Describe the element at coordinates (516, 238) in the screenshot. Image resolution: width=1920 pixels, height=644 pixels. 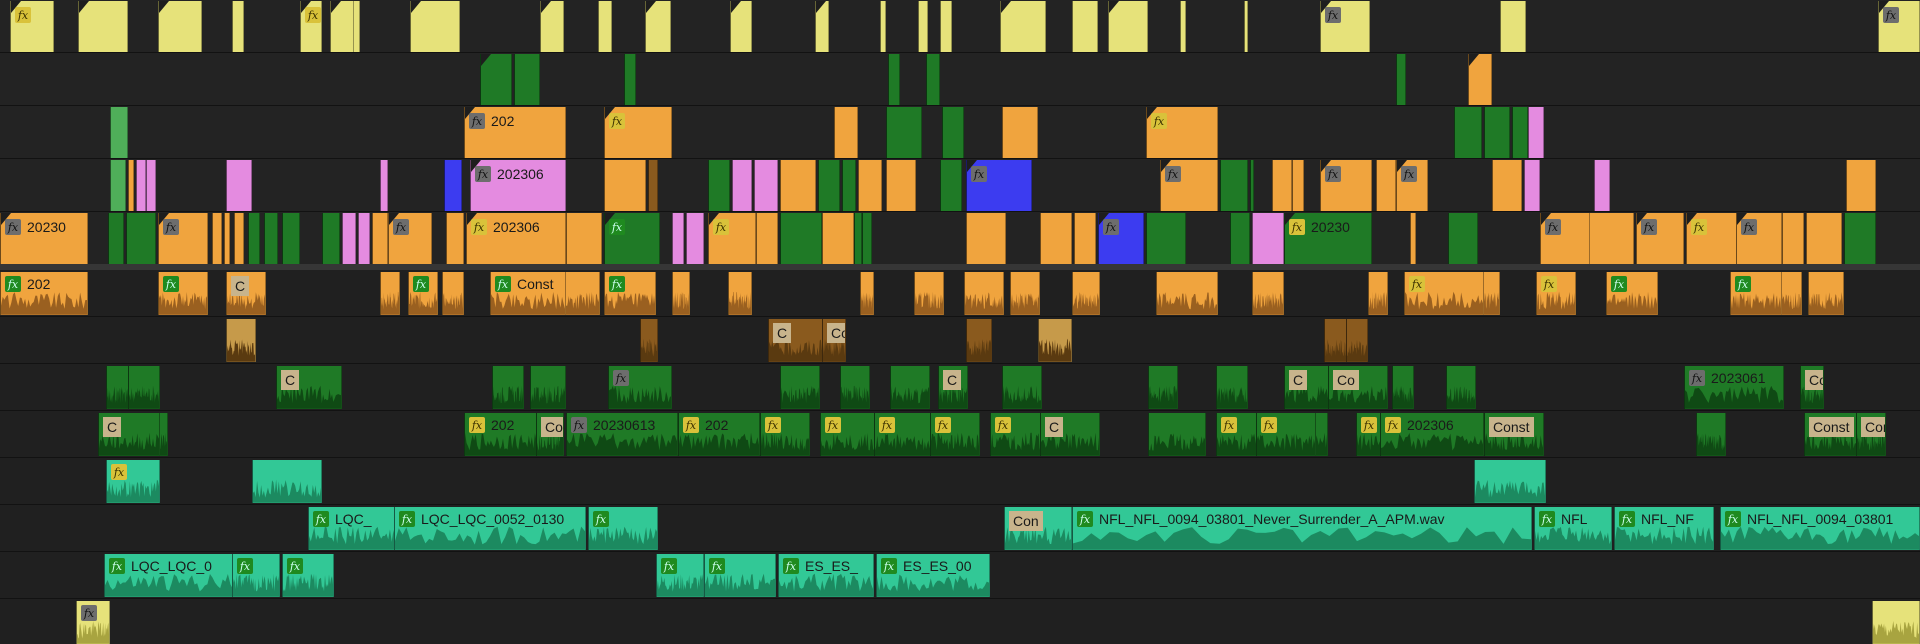
I see `video-clip: fx 202306` at that location.